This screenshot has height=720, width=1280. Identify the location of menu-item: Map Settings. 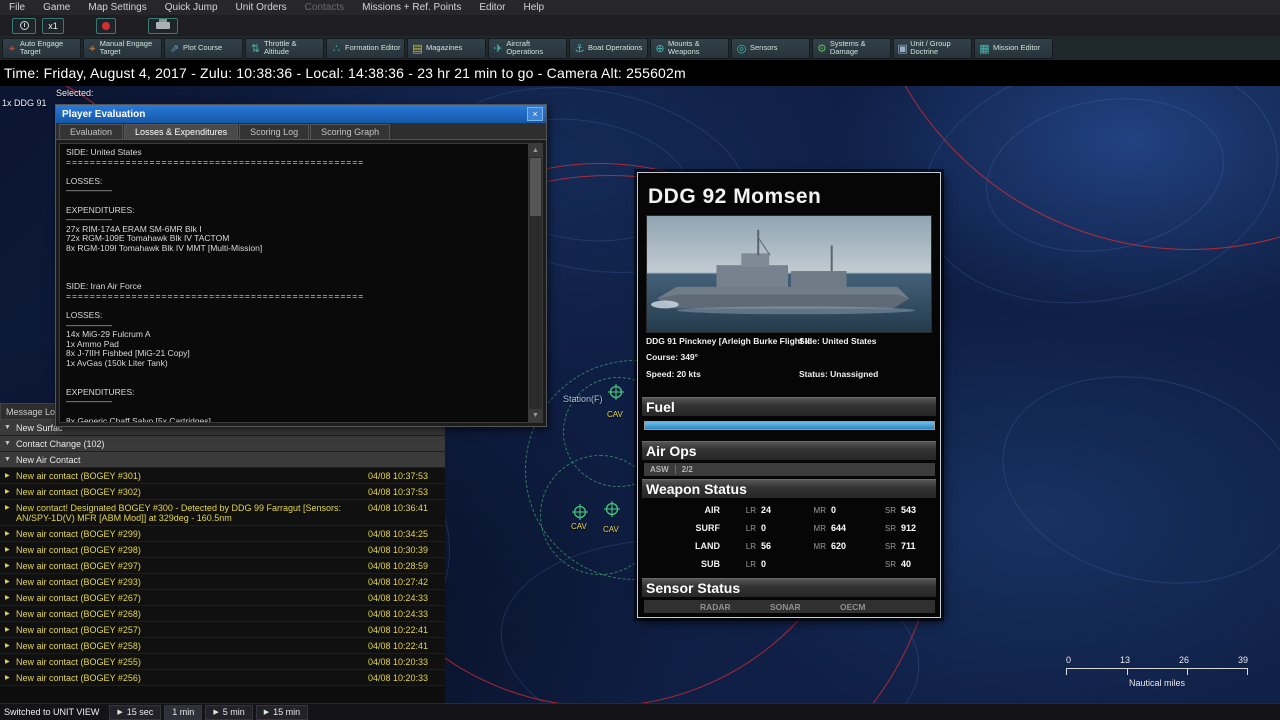
(117, 7).